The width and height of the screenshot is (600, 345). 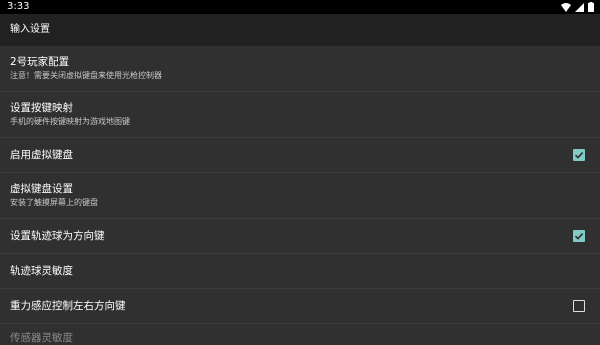 I want to click on trackball-dpad-checkbox, so click(x=579, y=236).